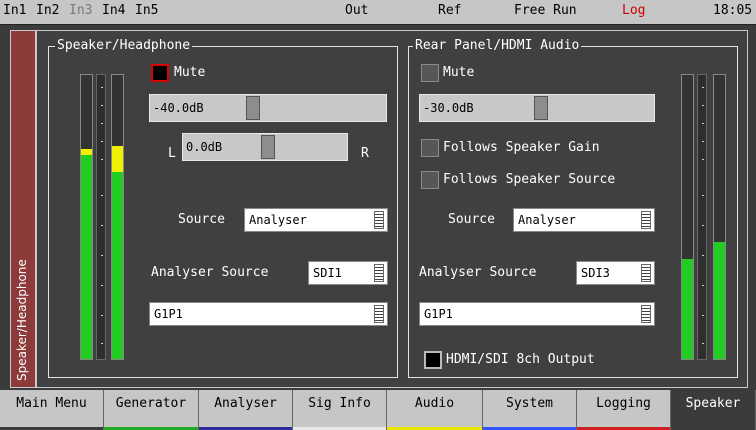  I want to click on speaker-gain-value: -40.0dB, so click(178, 108).